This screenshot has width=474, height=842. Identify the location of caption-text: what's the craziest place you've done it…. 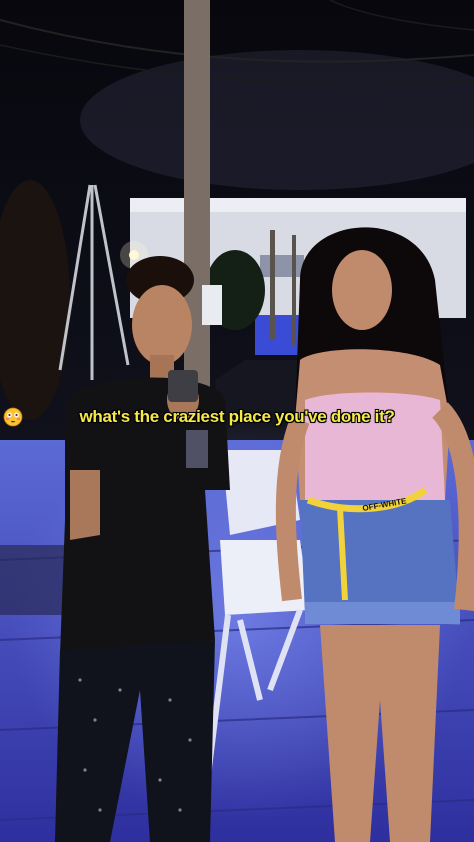
(237, 416).